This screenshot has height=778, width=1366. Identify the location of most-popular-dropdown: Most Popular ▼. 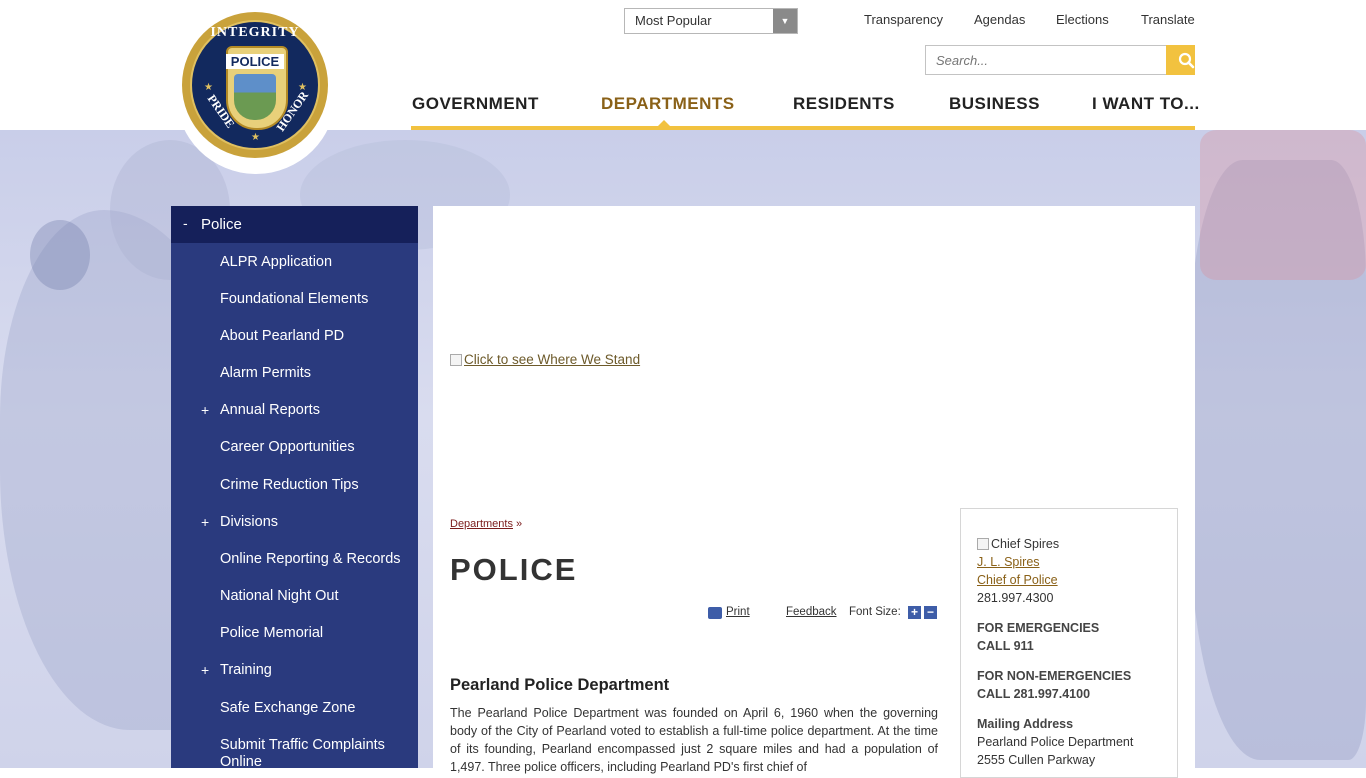
(711, 21).